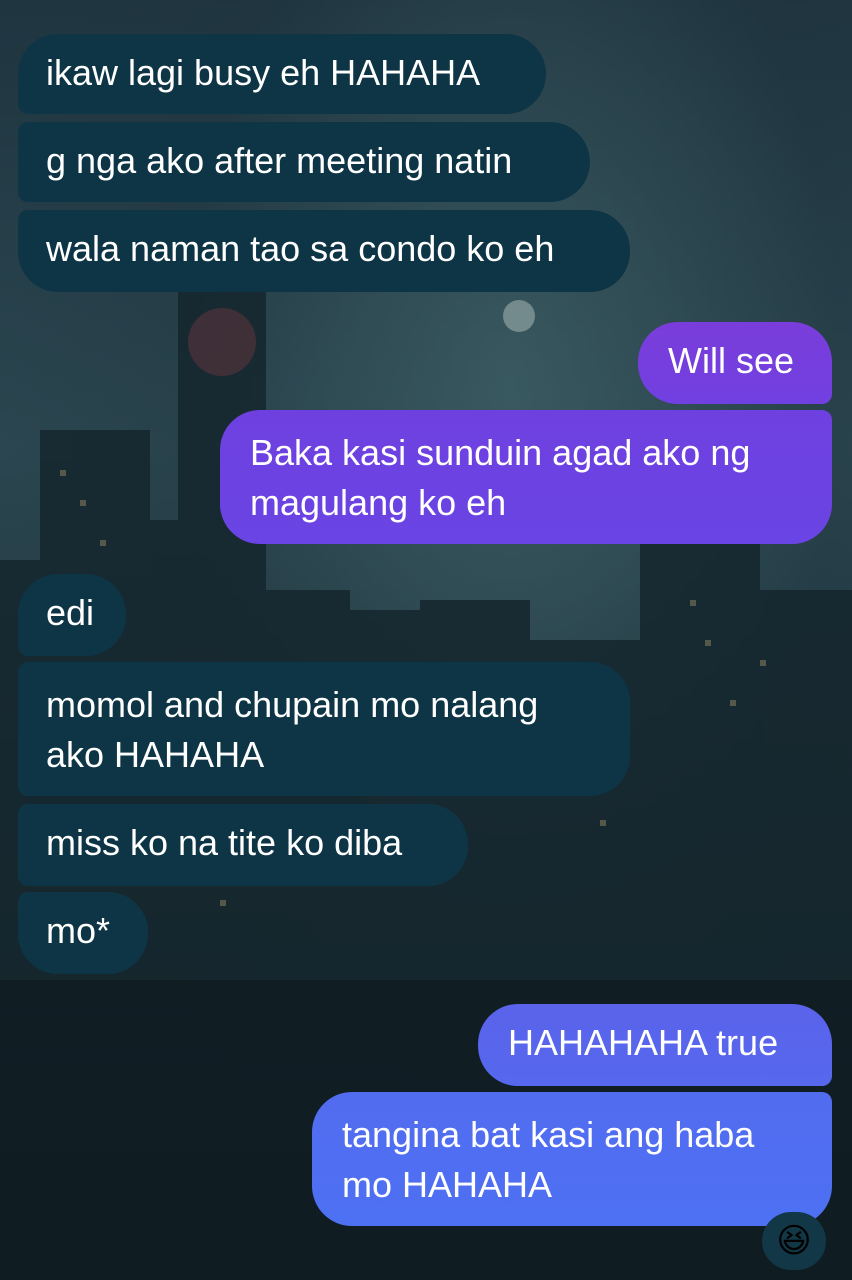 The width and height of the screenshot is (852, 1280). What do you see at coordinates (155, 754) in the screenshot?
I see `message-text-line: ako HAHAHA` at bounding box center [155, 754].